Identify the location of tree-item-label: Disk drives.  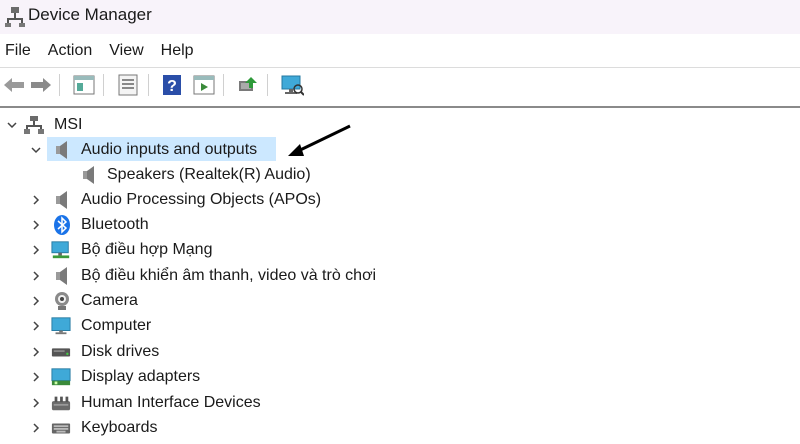
(120, 351).